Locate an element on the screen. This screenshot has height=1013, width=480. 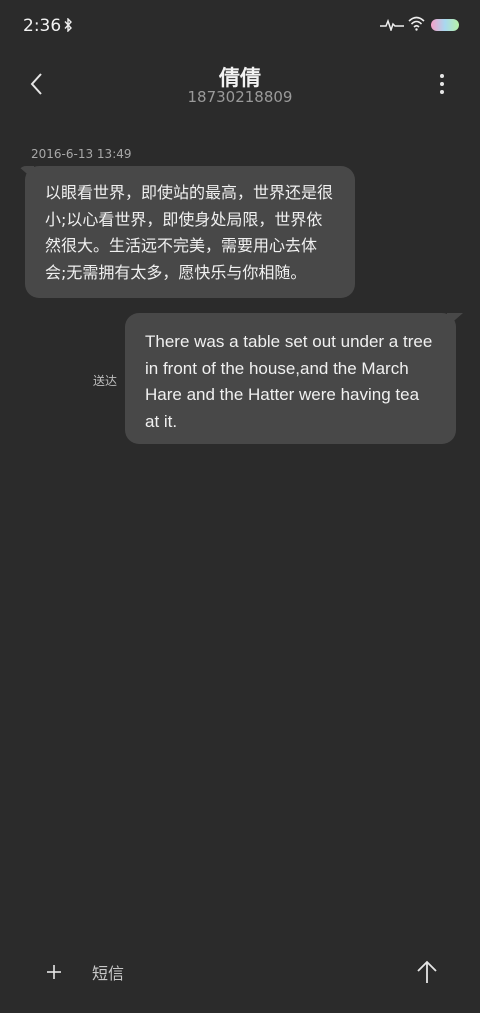
delivered-status: 送达 is located at coordinates (105, 381).